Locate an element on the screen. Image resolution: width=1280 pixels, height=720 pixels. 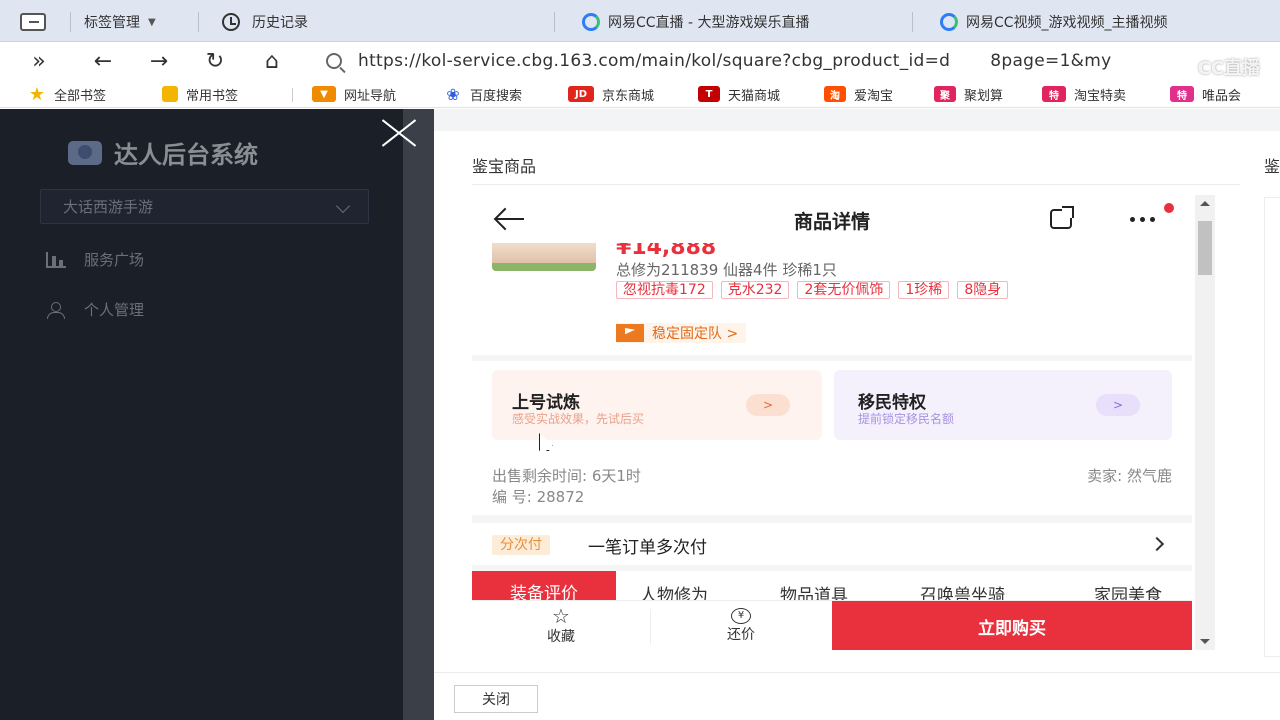
window-icon is located at coordinates (33, 22).